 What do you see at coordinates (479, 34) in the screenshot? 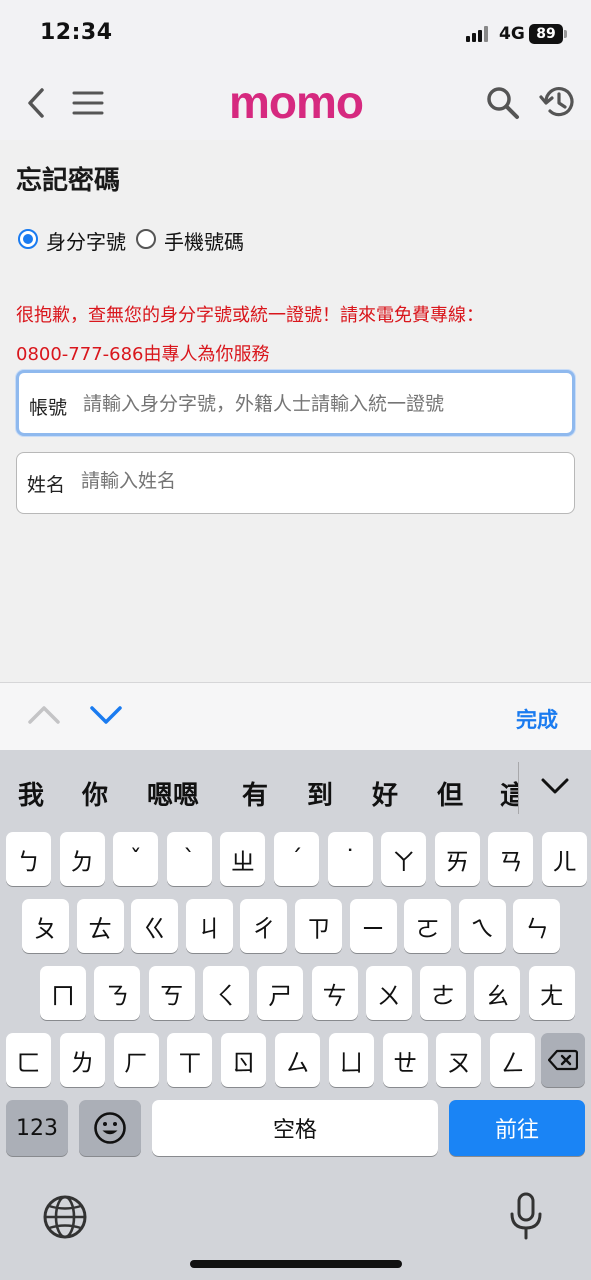
I see `signal-icon` at bounding box center [479, 34].